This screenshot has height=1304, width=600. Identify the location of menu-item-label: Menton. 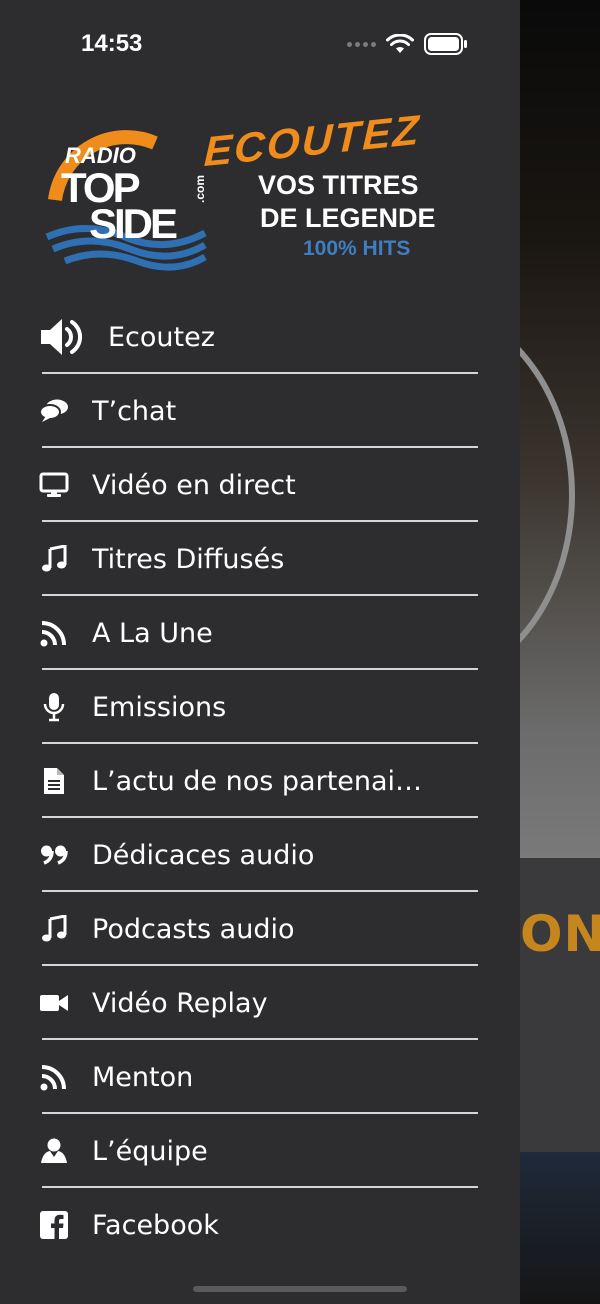
(143, 1077).